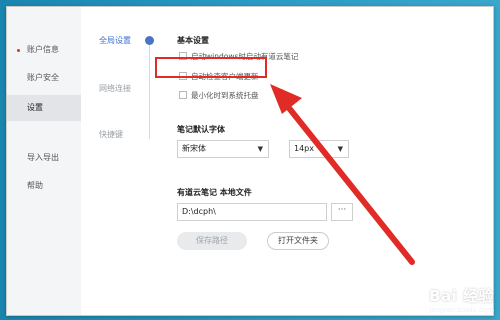 Image resolution: width=500 pixels, height=320 pixels. Describe the element at coordinates (461, 310) in the screenshot. I see `watermark-url: jingyan.baidu.com` at that location.